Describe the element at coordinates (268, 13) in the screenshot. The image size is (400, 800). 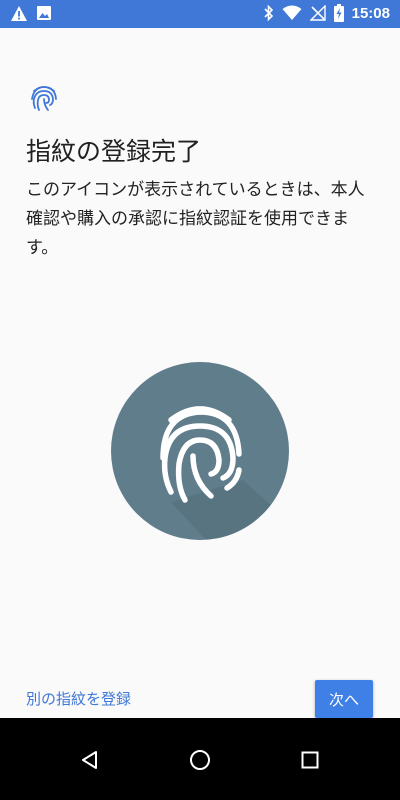
I see `bluetooth-icon` at that location.